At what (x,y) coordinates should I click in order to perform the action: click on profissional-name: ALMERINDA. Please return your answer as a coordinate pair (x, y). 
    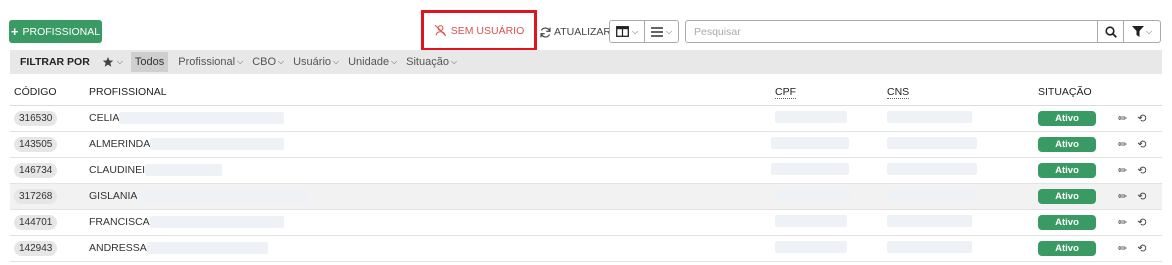
    Looking at the image, I should click on (120, 144).